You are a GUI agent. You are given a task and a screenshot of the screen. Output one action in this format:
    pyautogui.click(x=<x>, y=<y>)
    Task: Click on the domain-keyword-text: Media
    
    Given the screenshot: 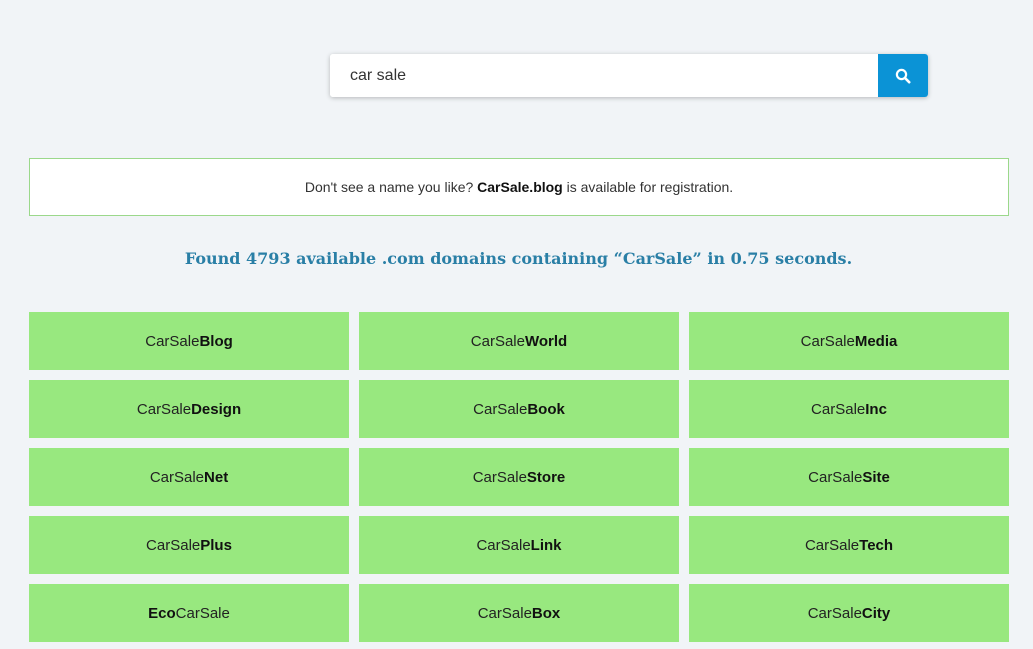 What is the action you would take?
    pyautogui.click(x=876, y=341)
    